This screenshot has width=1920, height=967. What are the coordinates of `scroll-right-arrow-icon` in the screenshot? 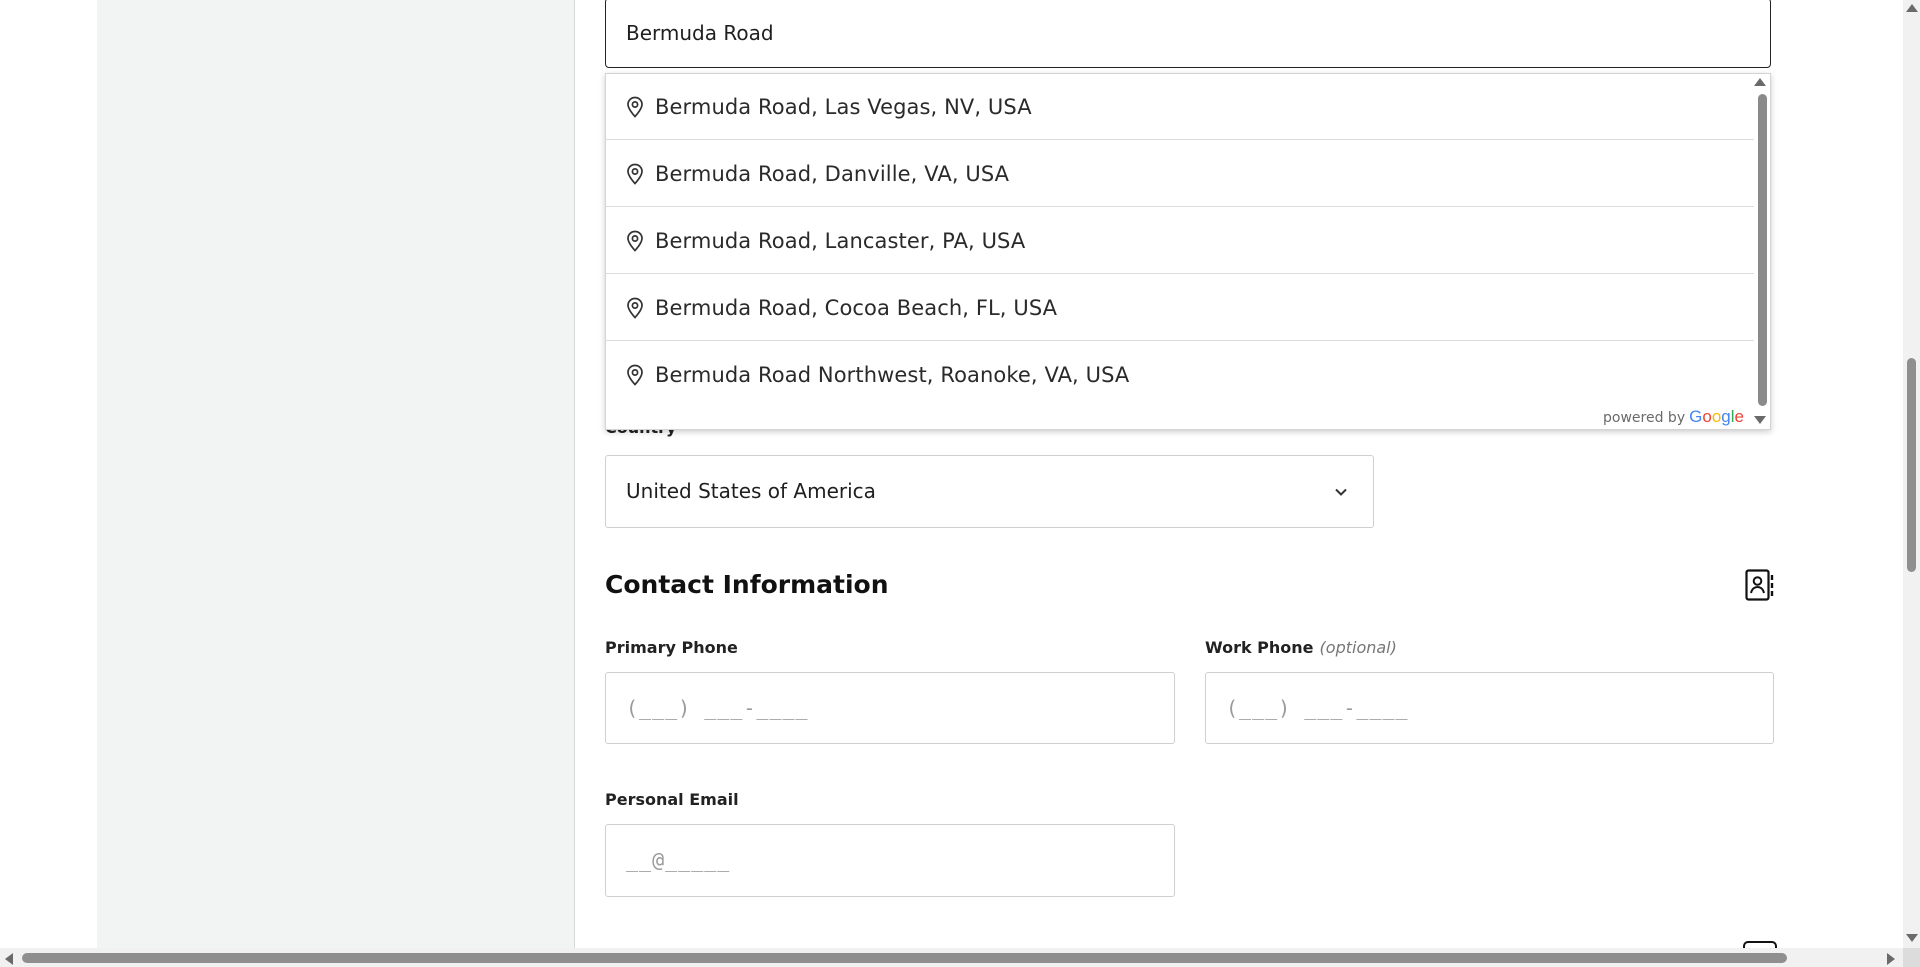 It's located at (1891, 959).